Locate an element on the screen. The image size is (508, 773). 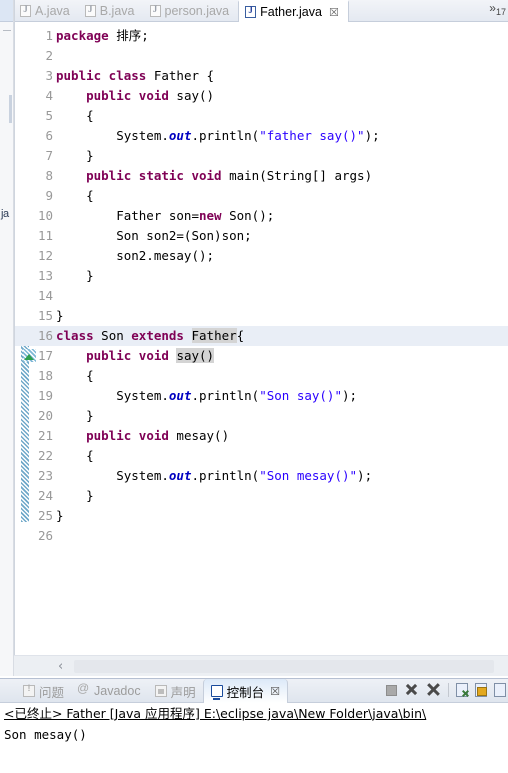
line-number: 24 is located at coordinates (45, 495).